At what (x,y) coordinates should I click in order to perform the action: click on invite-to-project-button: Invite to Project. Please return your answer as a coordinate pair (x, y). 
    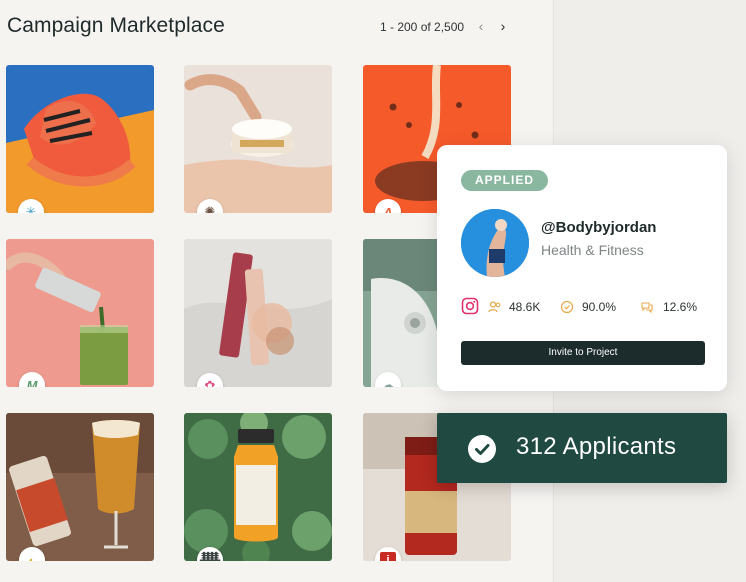
    Looking at the image, I should click on (583, 353).